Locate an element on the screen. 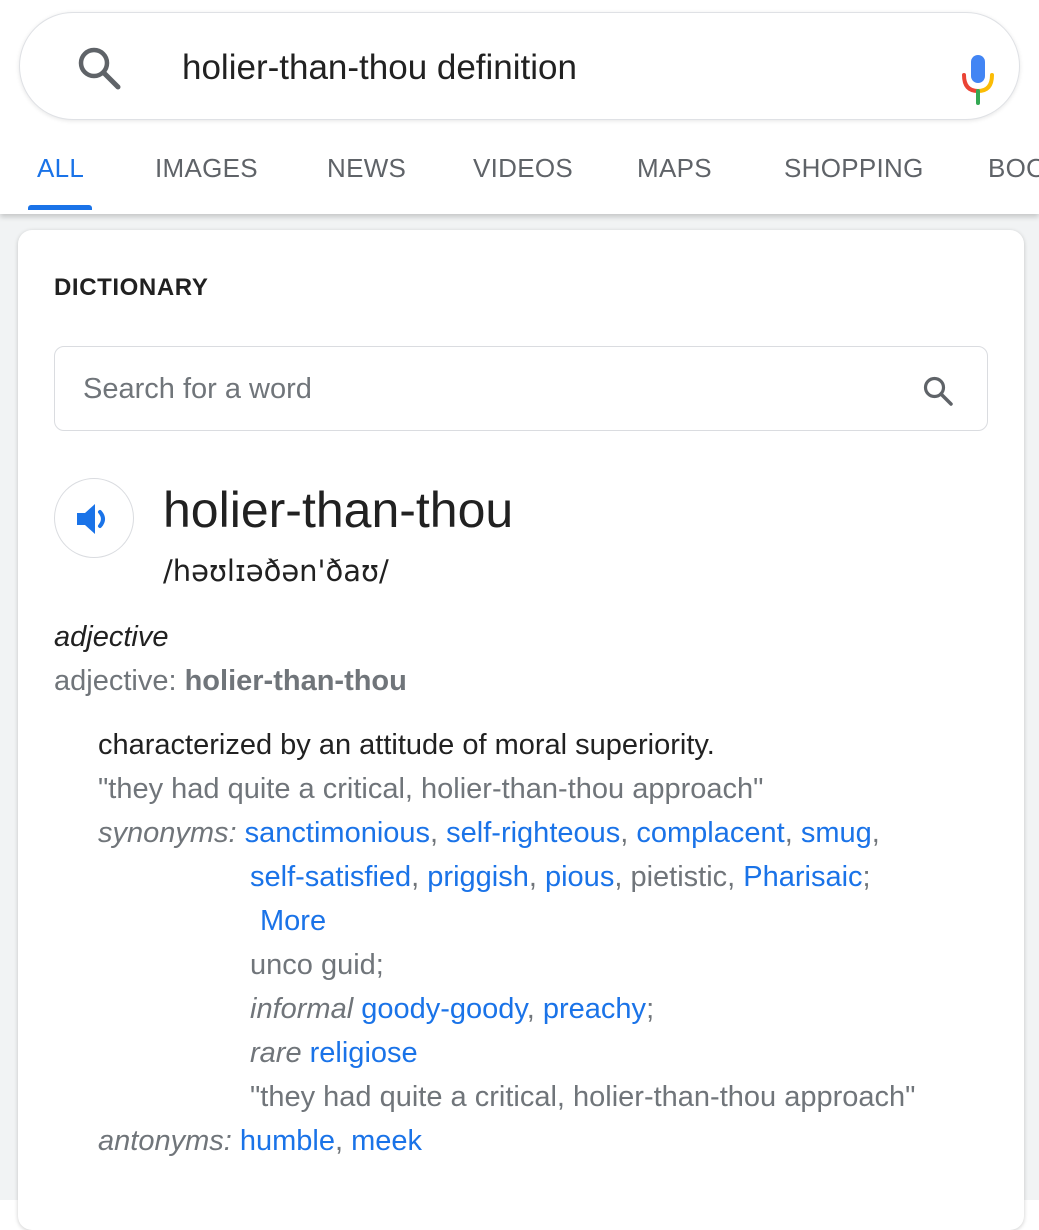  search-tabs: ALL IMAGES NEWS VIDEOS MAPS SHOPPING BOO is located at coordinates (519, 176).